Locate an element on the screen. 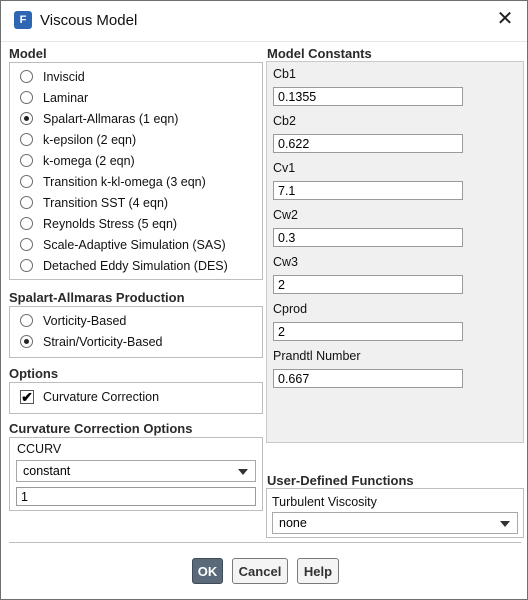 This screenshot has height=600, width=528. radio-strain-vorticity-based: Strain/Vorticity-Based is located at coordinates (91, 341).